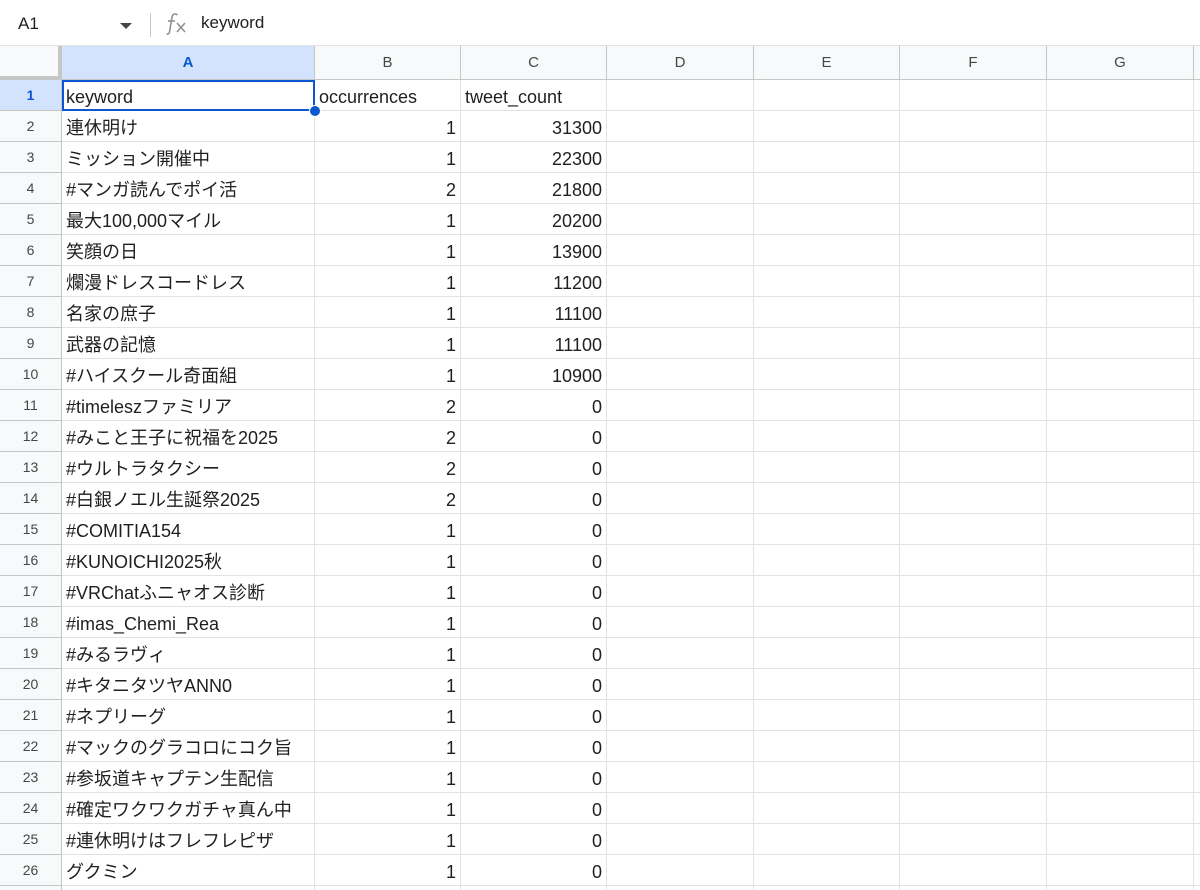 This screenshot has width=1200, height=890. What do you see at coordinates (973, 684) in the screenshot?
I see `cell-f20` at bounding box center [973, 684].